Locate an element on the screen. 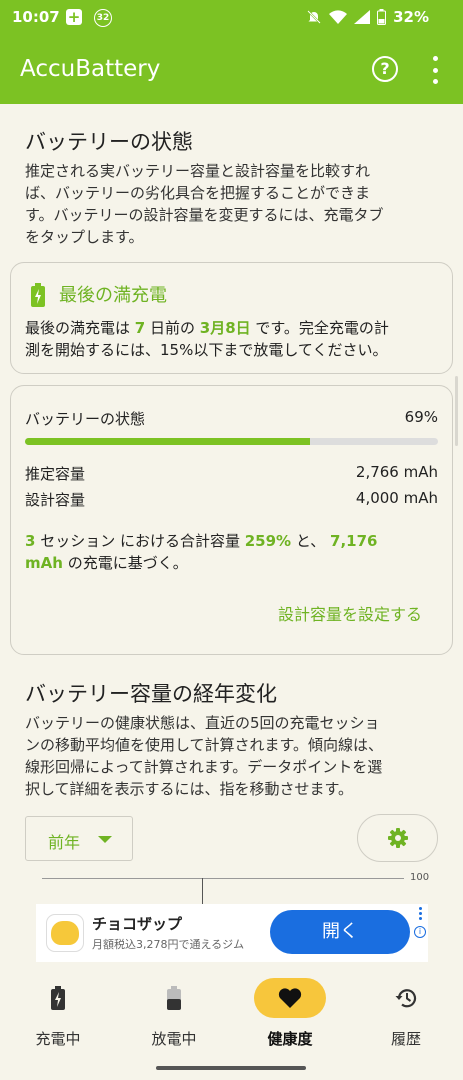 The height and width of the screenshot is (1080, 463). set-design-capacity-button: 設計容量を設定する is located at coordinates (350, 613).